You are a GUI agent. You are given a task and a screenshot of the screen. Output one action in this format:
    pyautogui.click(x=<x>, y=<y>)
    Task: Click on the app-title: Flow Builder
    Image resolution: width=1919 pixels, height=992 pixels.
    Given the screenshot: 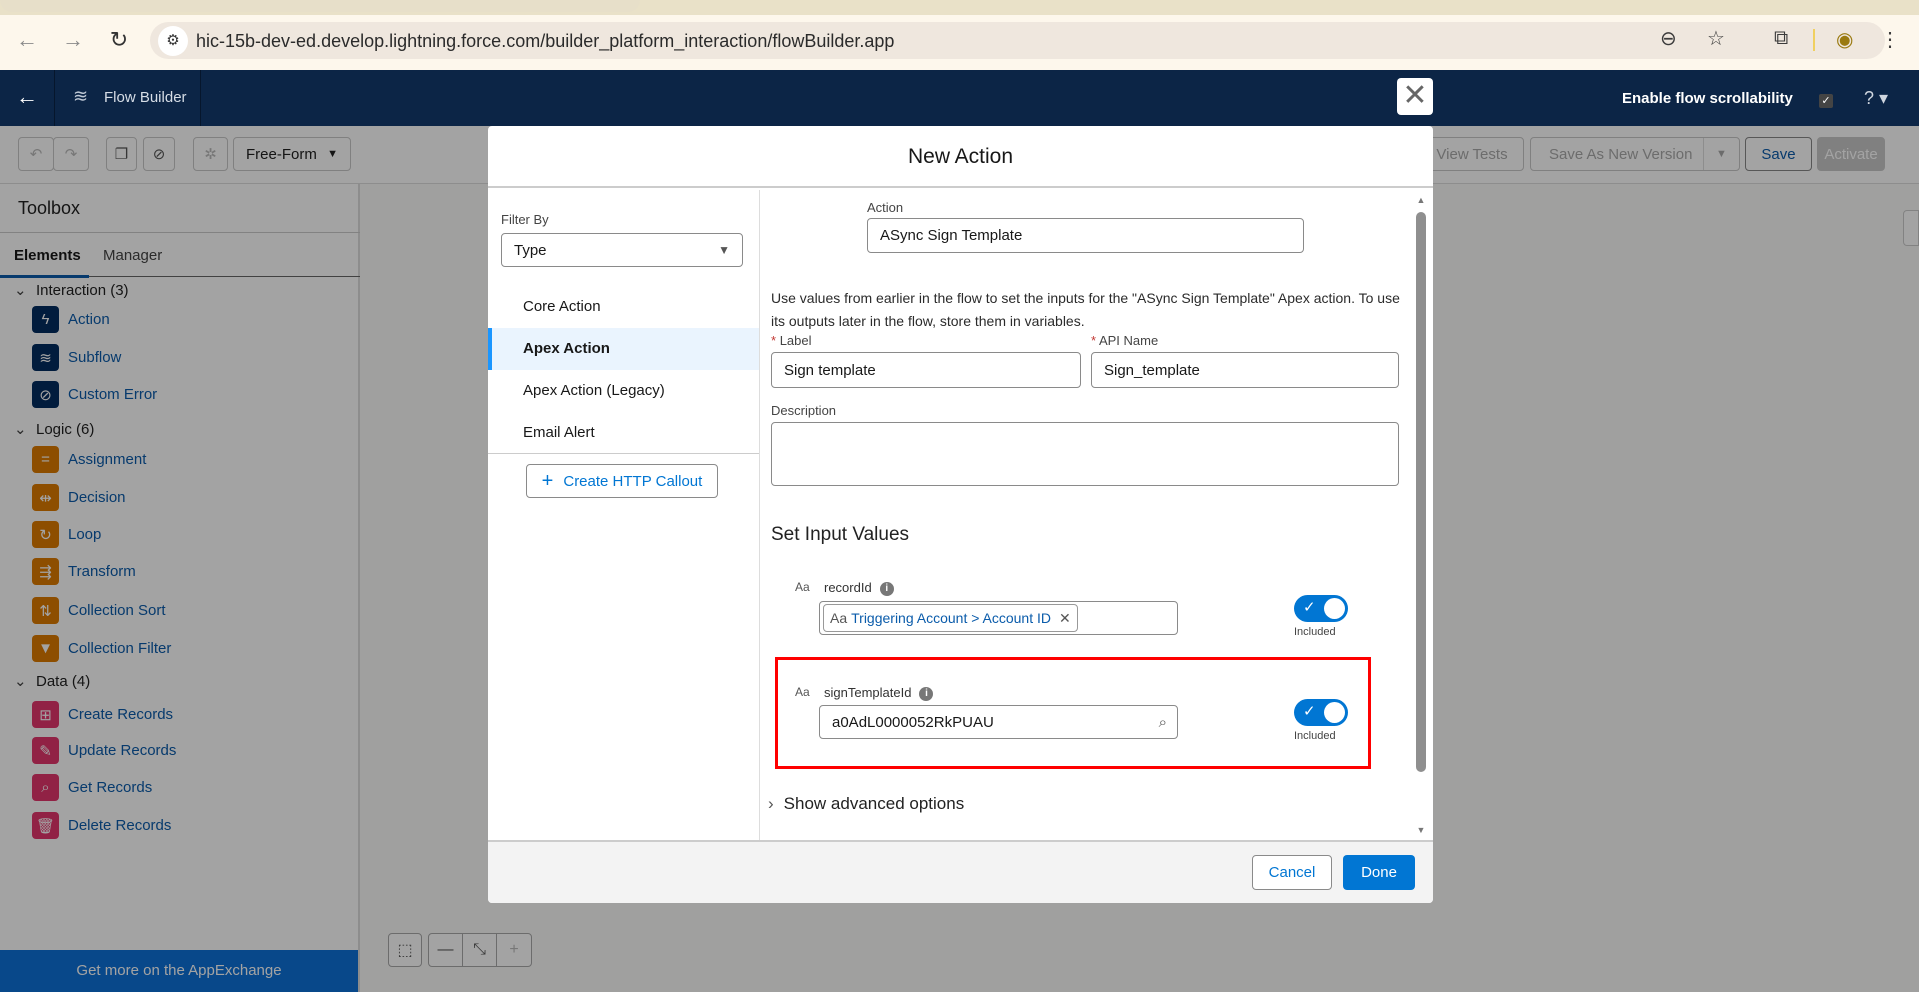 What is the action you would take?
    pyautogui.click(x=145, y=97)
    